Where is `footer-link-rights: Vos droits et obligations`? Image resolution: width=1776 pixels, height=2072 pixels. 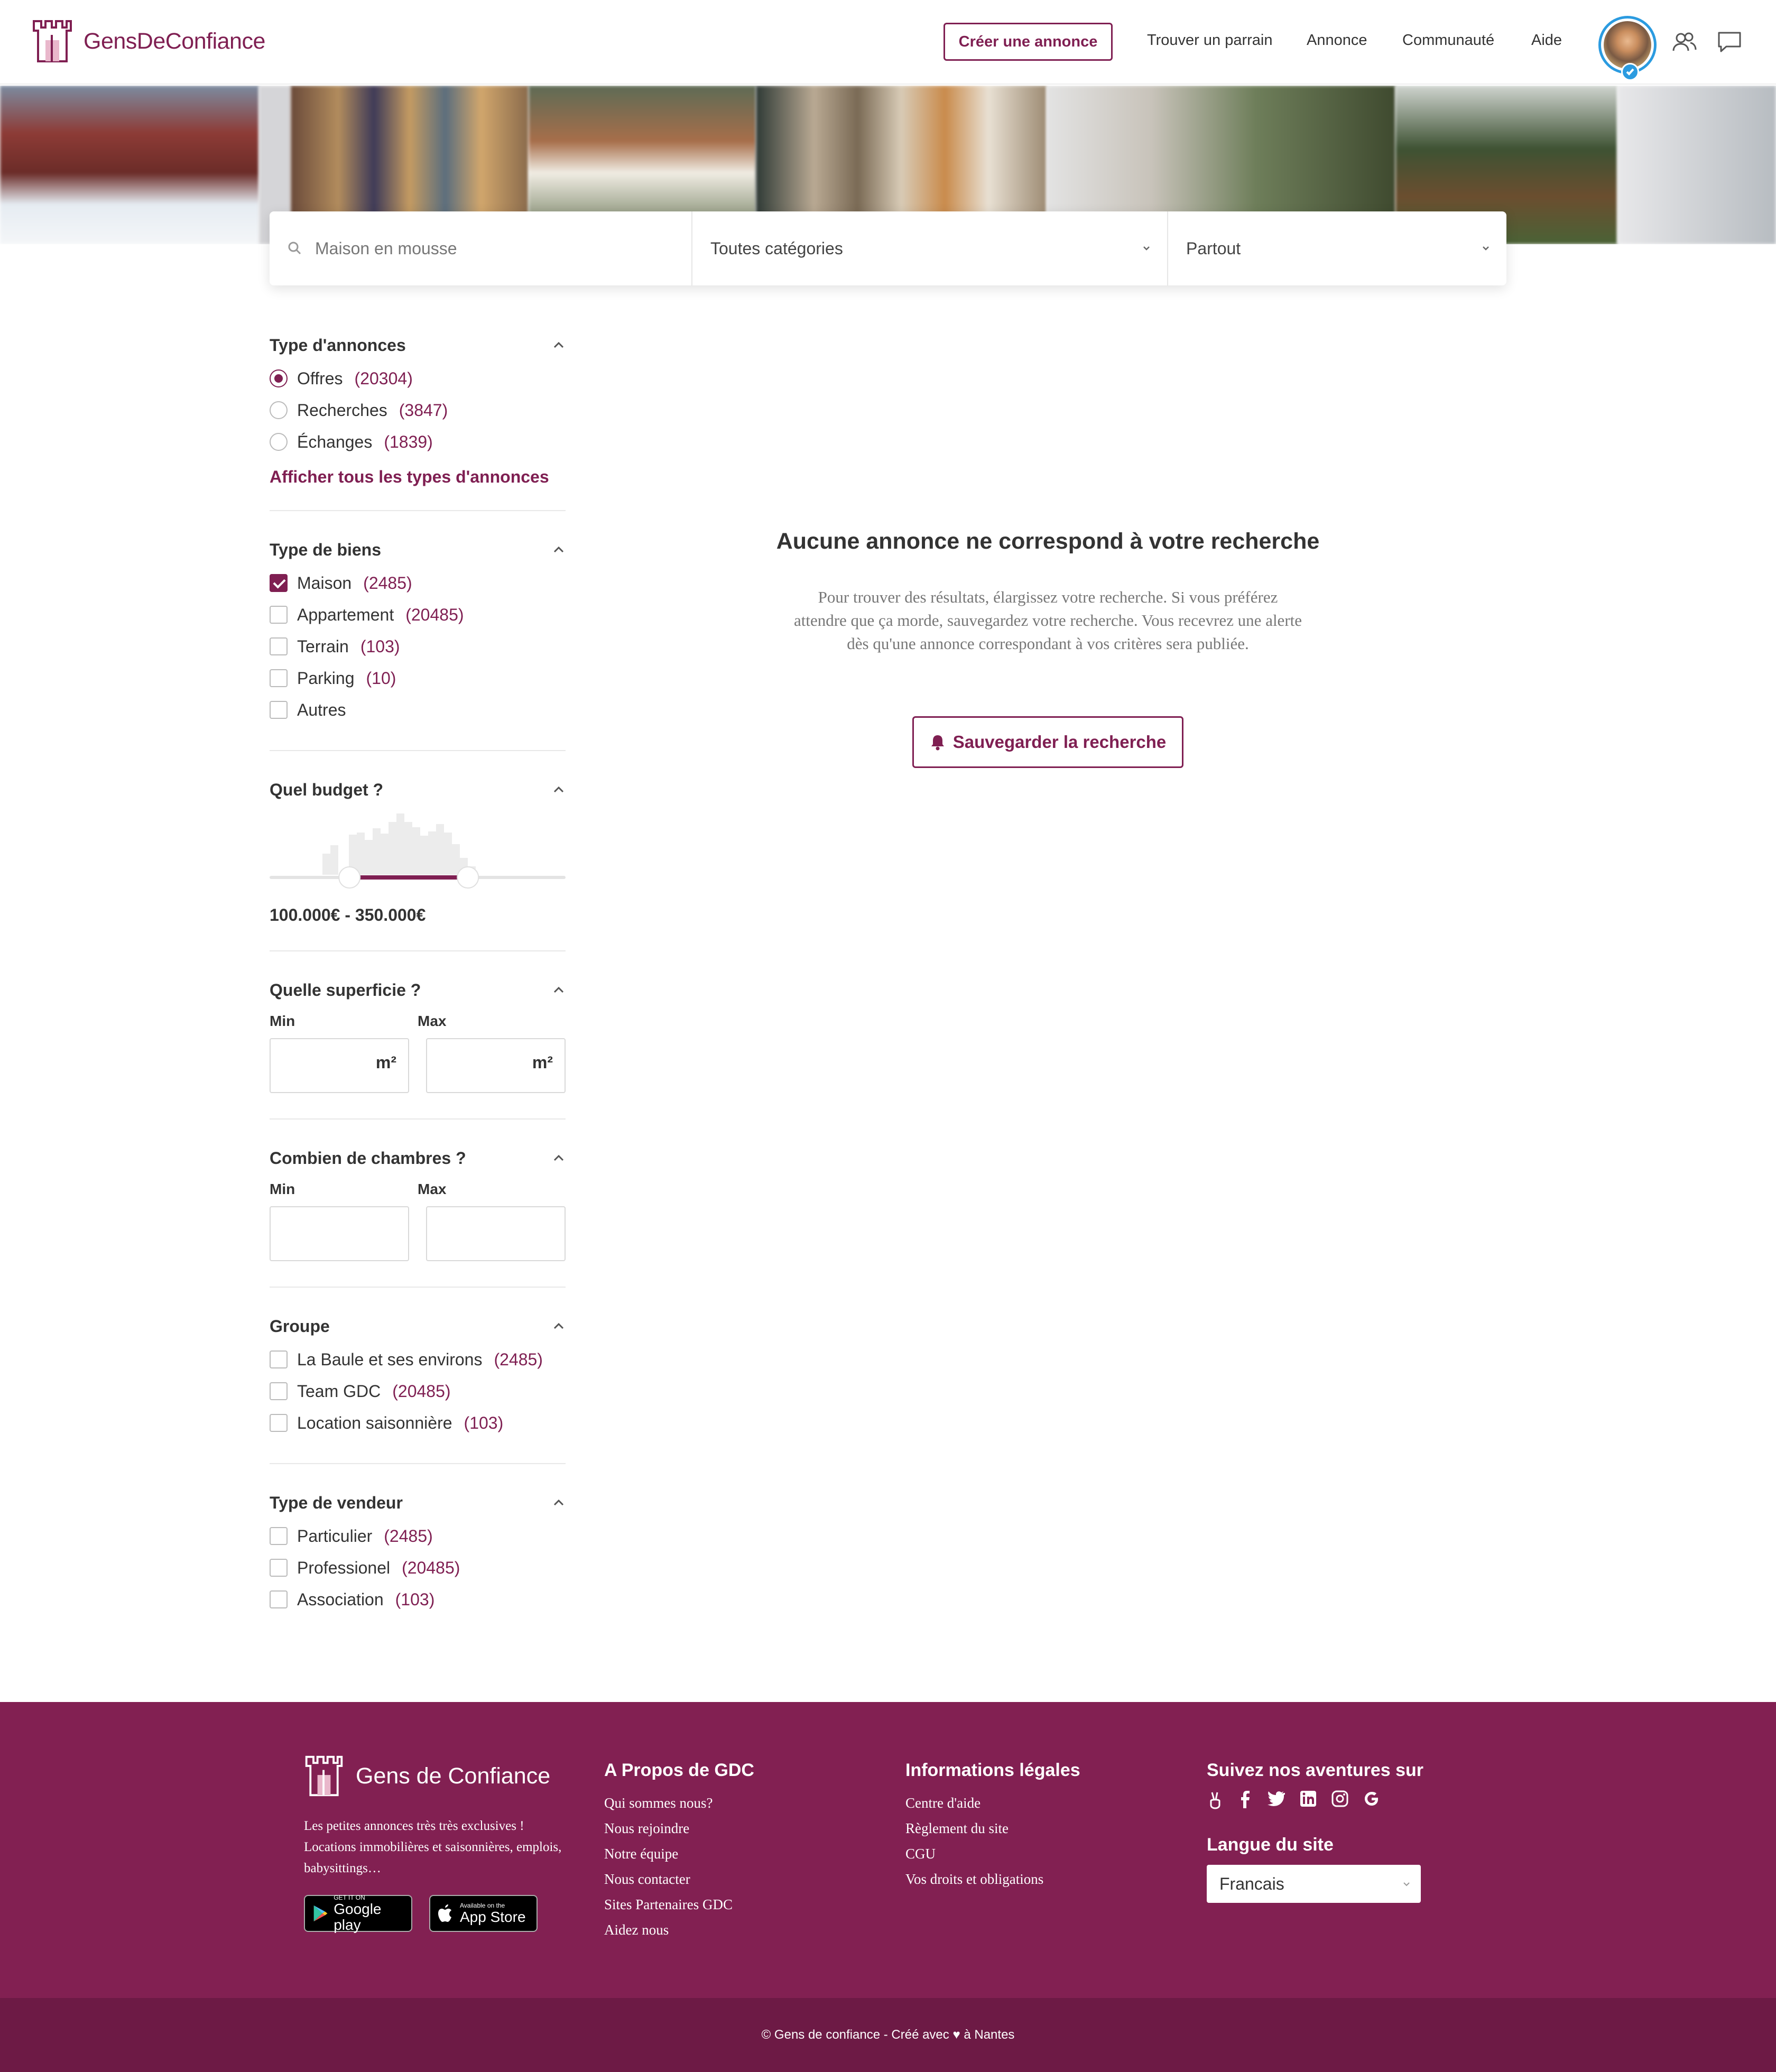 footer-link-rights: Vos droits et obligations is located at coordinates (992, 1879).